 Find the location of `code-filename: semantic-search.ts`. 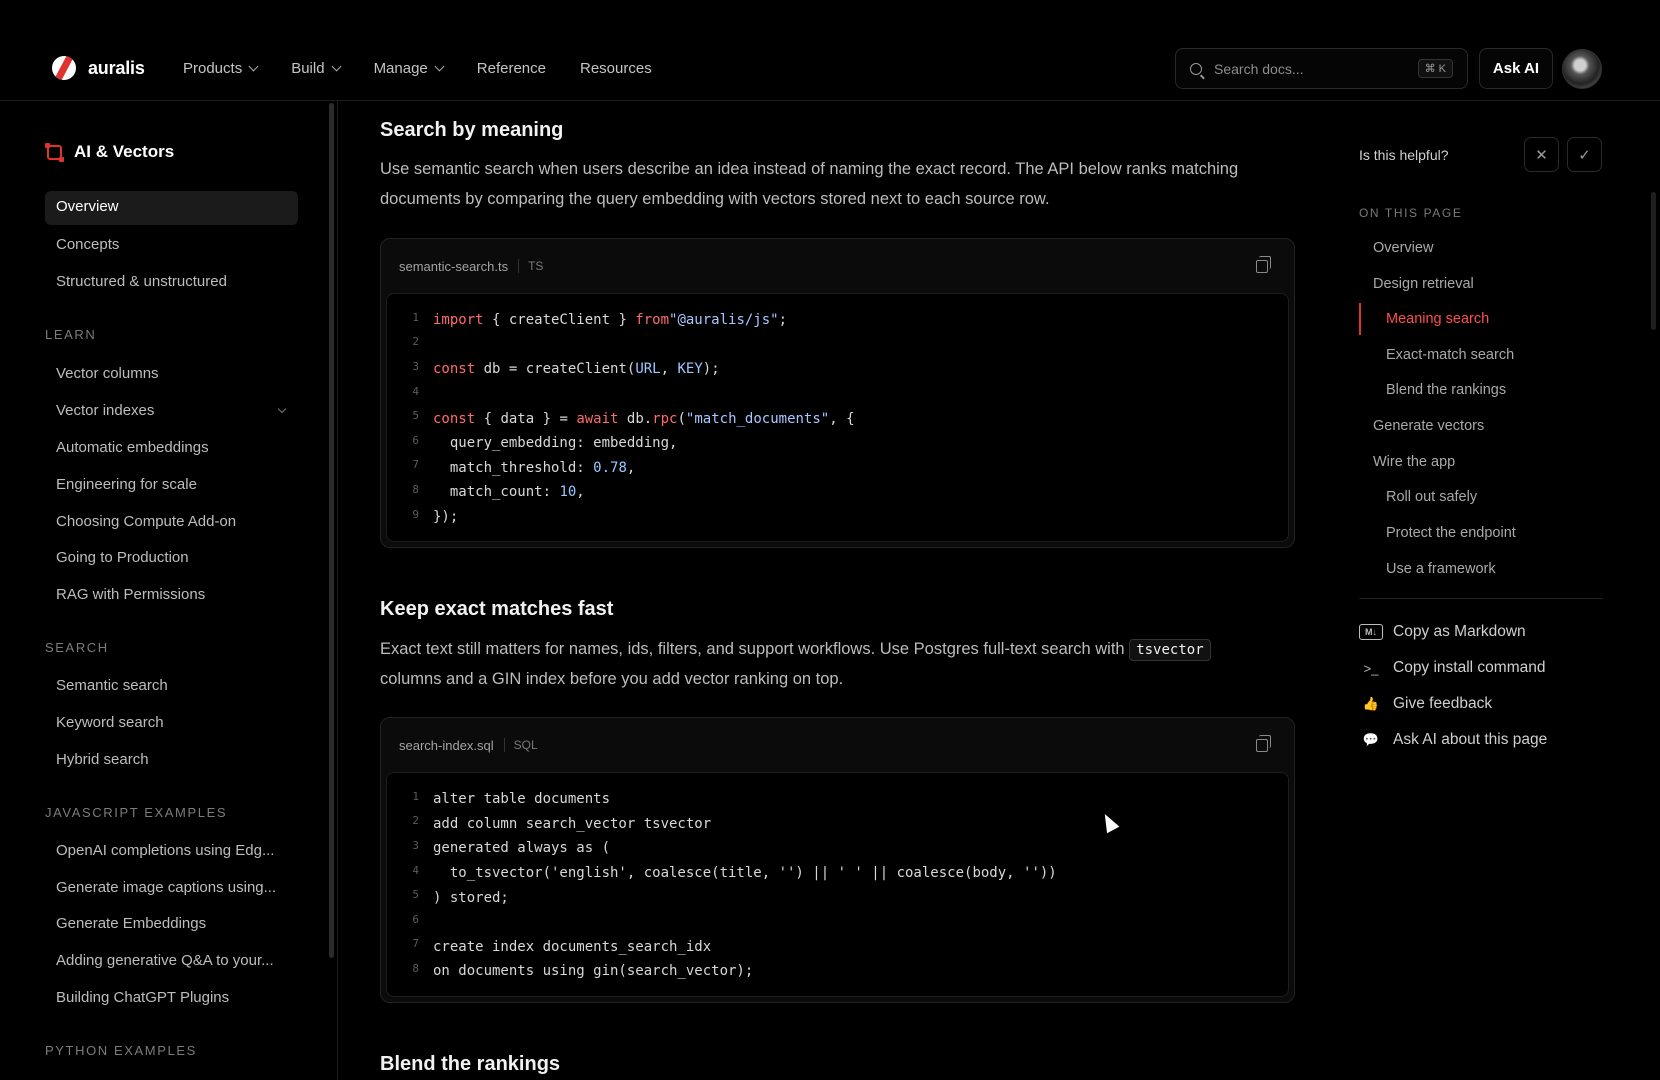

code-filename: semantic-search.ts is located at coordinates (454, 266).